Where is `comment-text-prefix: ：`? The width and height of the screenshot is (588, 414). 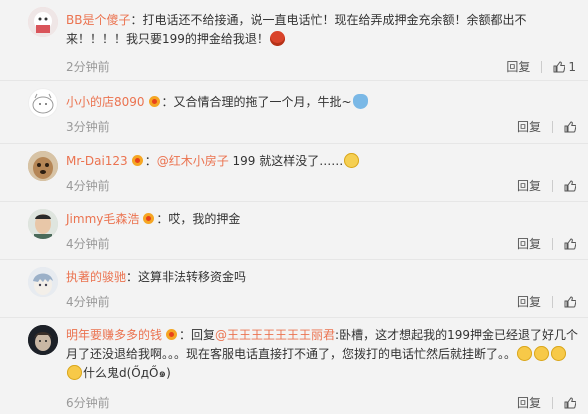 comment-text-prefix: ： is located at coordinates (150, 161).